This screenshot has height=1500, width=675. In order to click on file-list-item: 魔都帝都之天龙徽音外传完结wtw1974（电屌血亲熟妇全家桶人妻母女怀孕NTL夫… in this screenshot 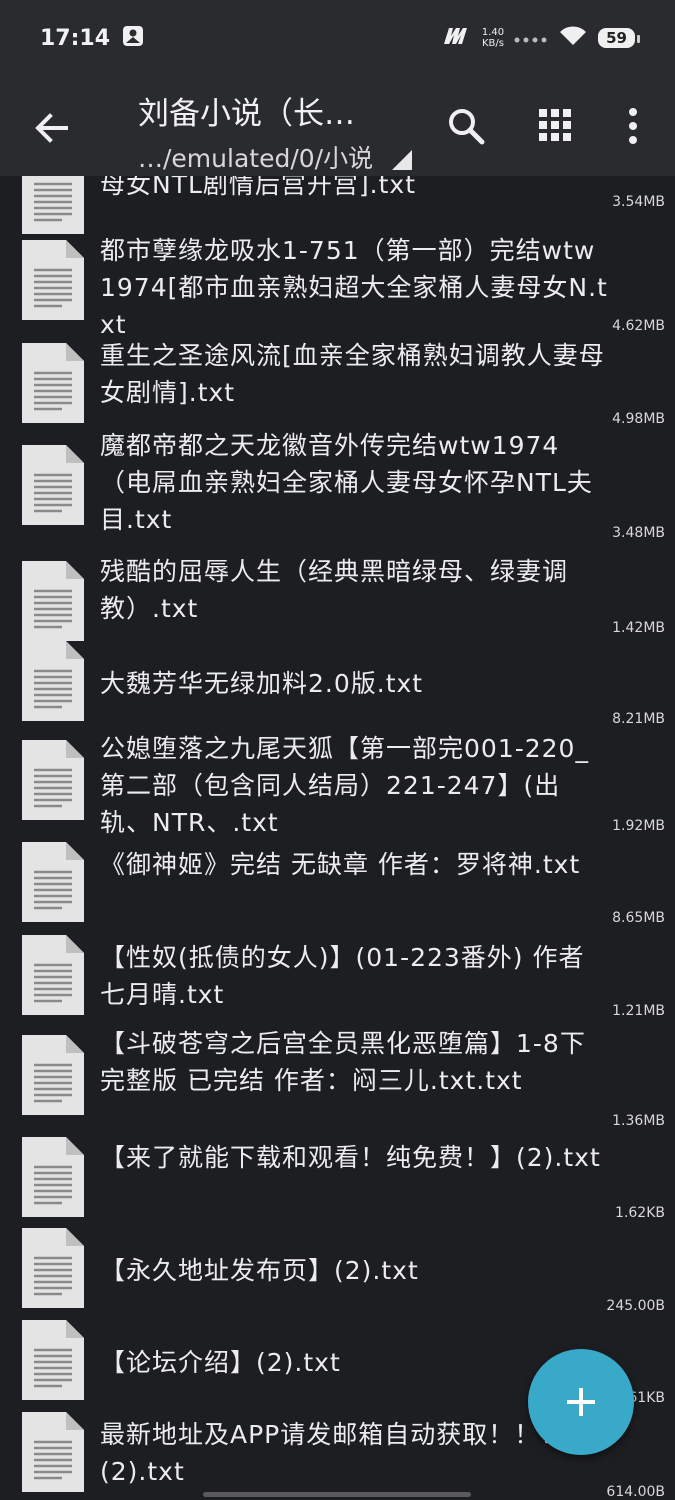, I will do `click(337, 484)`.